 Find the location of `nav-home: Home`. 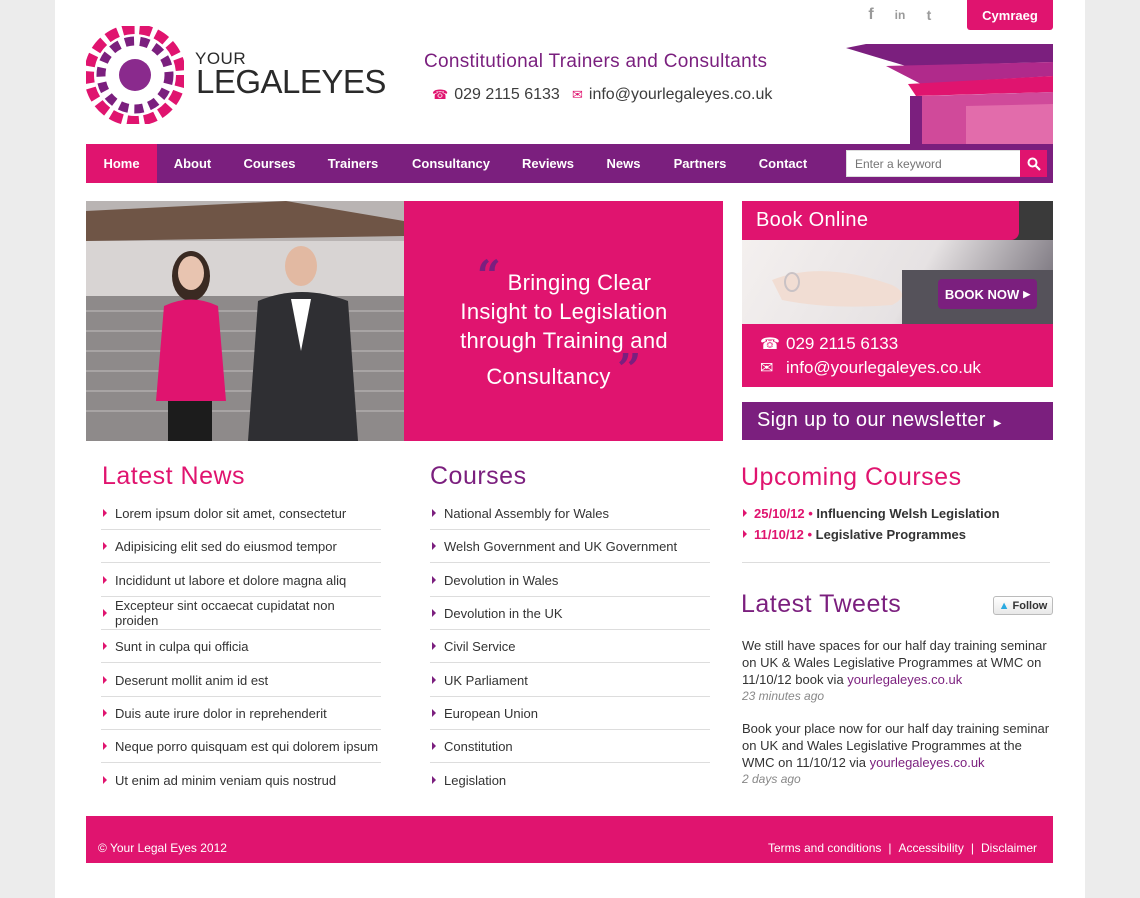

nav-home: Home is located at coordinates (121, 163).